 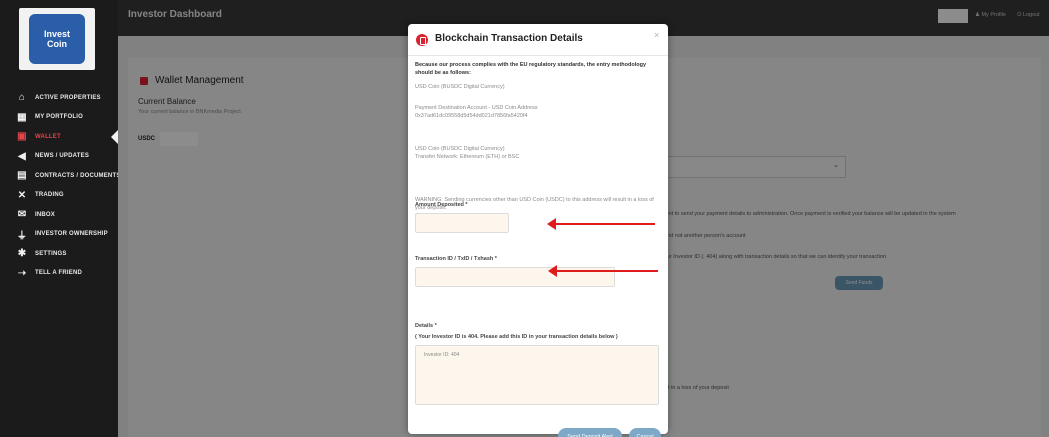 What do you see at coordinates (22, 176) in the screenshot?
I see `document-icon: ▤` at bounding box center [22, 176].